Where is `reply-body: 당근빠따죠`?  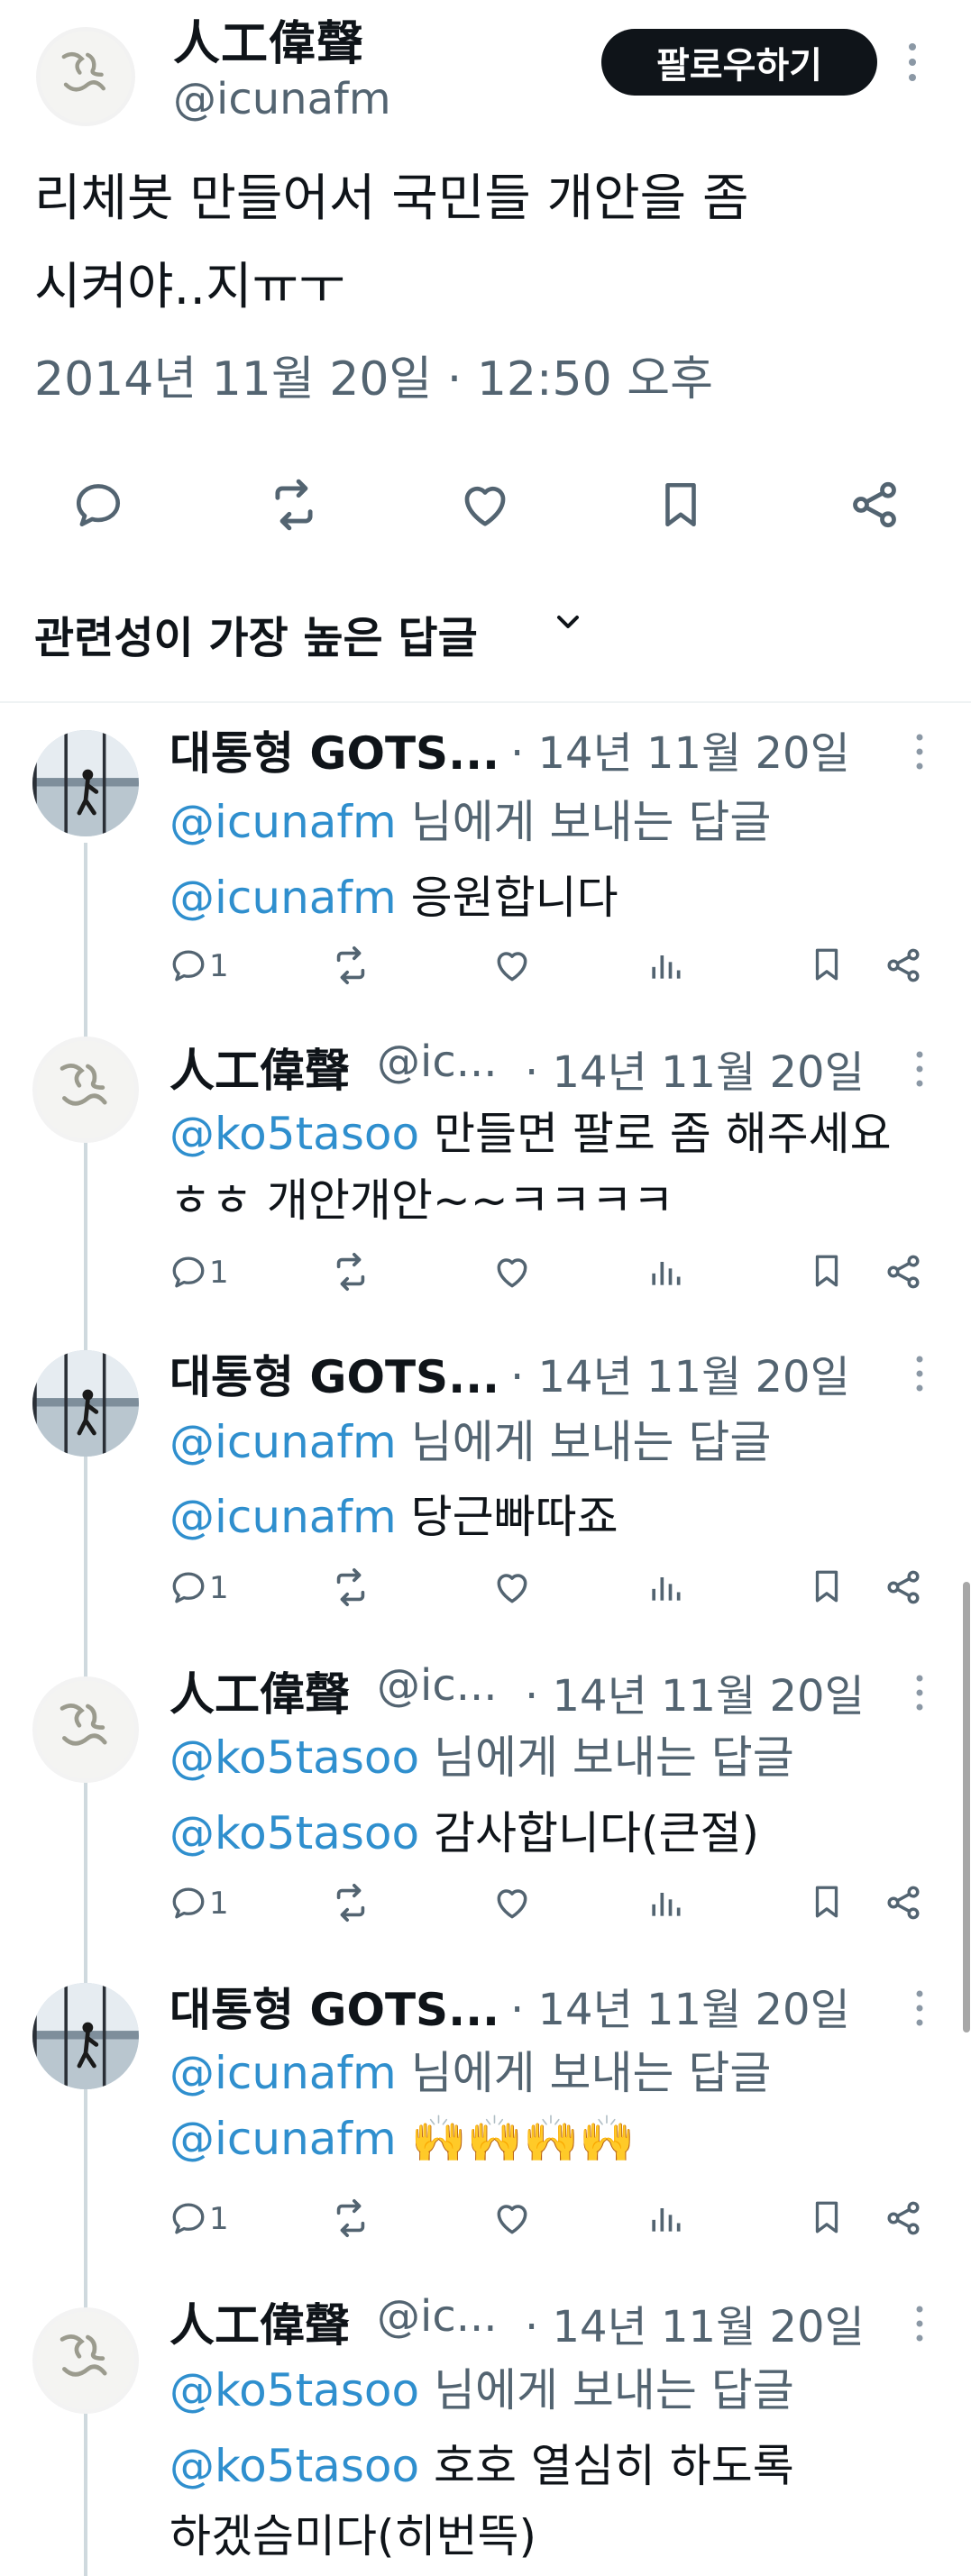 reply-body: 당근빠따죠 is located at coordinates (507, 1517).